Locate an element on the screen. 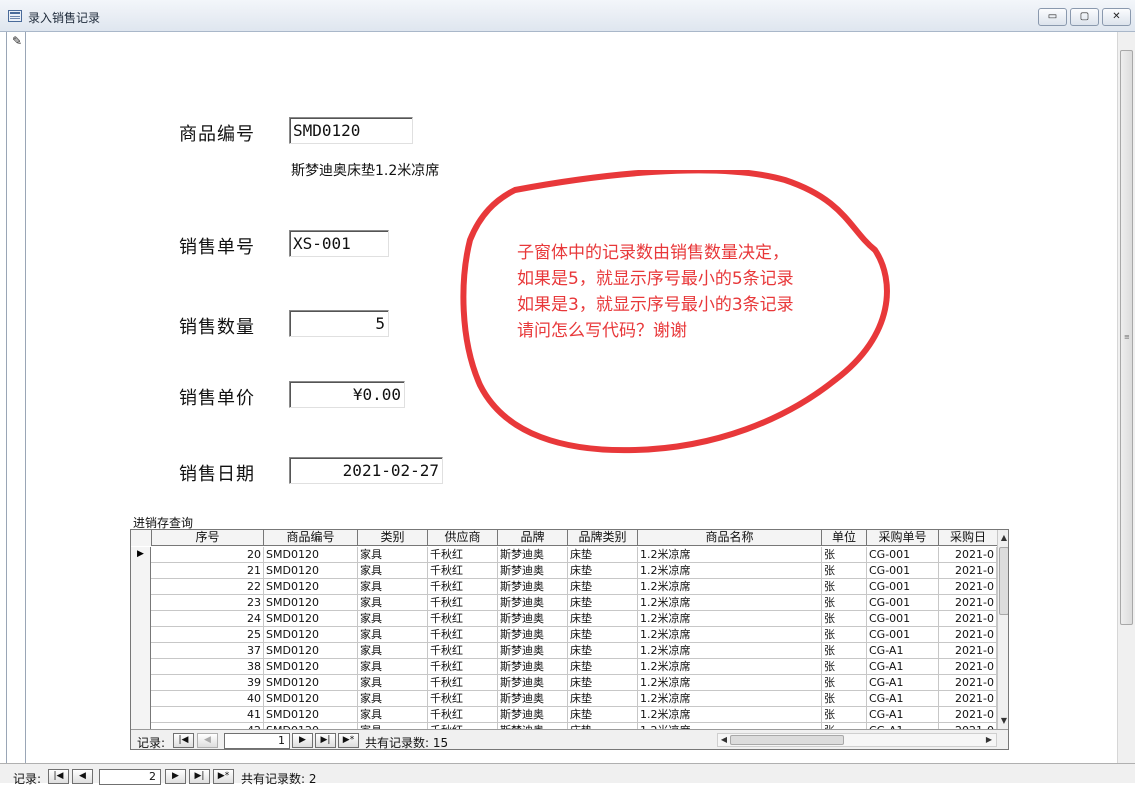 The width and height of the screenshot is (1135, 787). table-cell: 21 is located at coordinates (208, 571).